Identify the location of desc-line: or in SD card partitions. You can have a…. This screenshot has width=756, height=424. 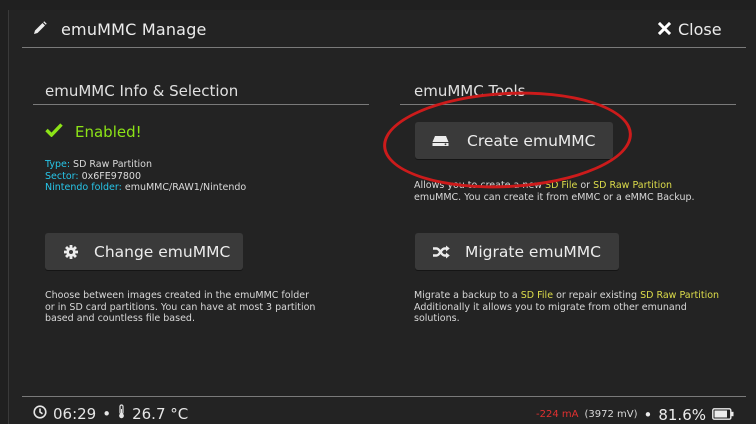
(180, 307).